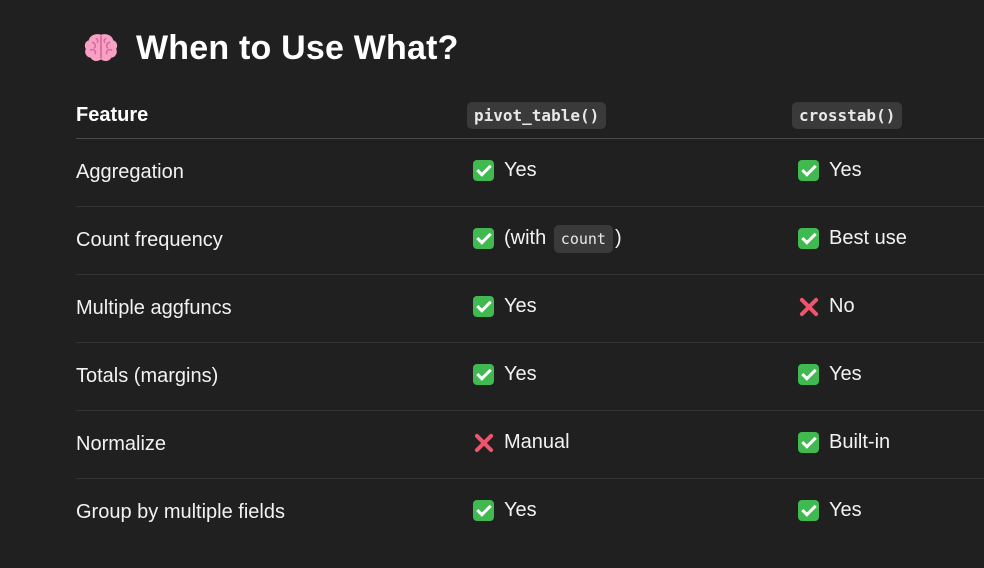 This screenshot has height=568, width=984. I want to click on table-row: Multiple aggfuncs Yes No, so click(530, 308).